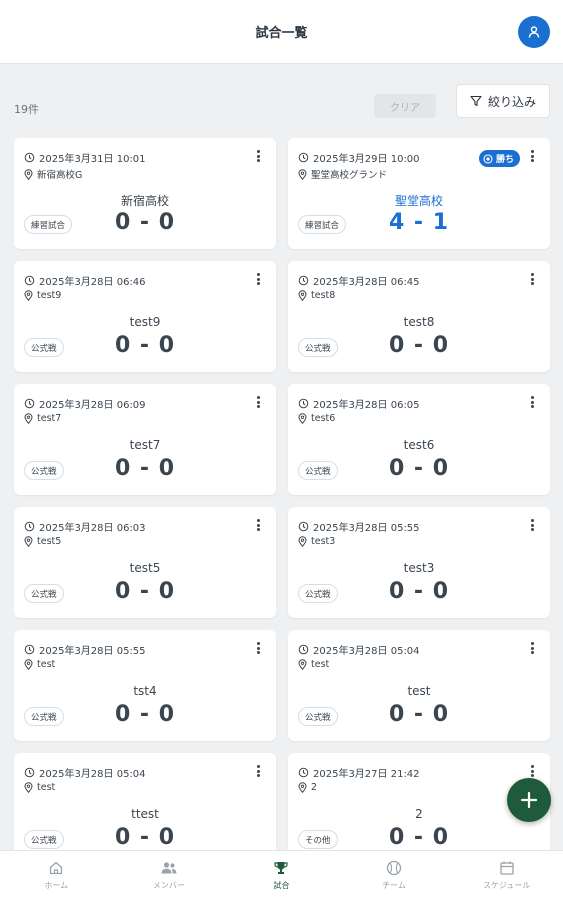 Image resolution: width=563 pixels, height=900 pixels. Describe the element at coordinates (366, 159) in the screenshot. I see `datetime-text: 2025年3月29日 10:00` at that location.